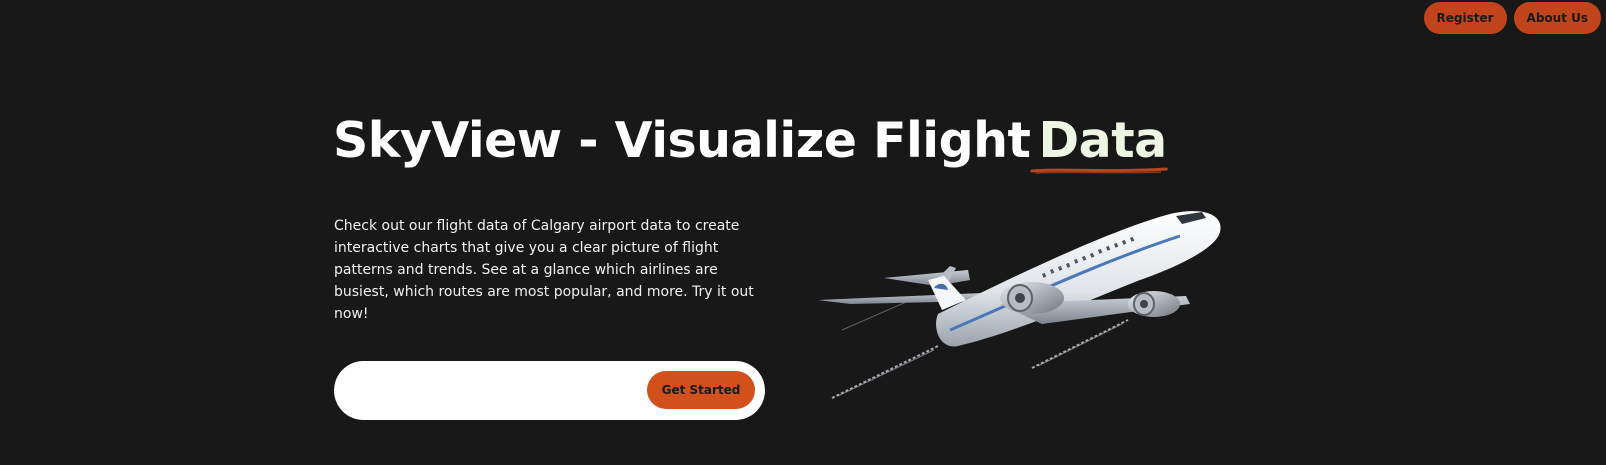  I want to click on top-nav: Register About Us, so click(1512, 18).